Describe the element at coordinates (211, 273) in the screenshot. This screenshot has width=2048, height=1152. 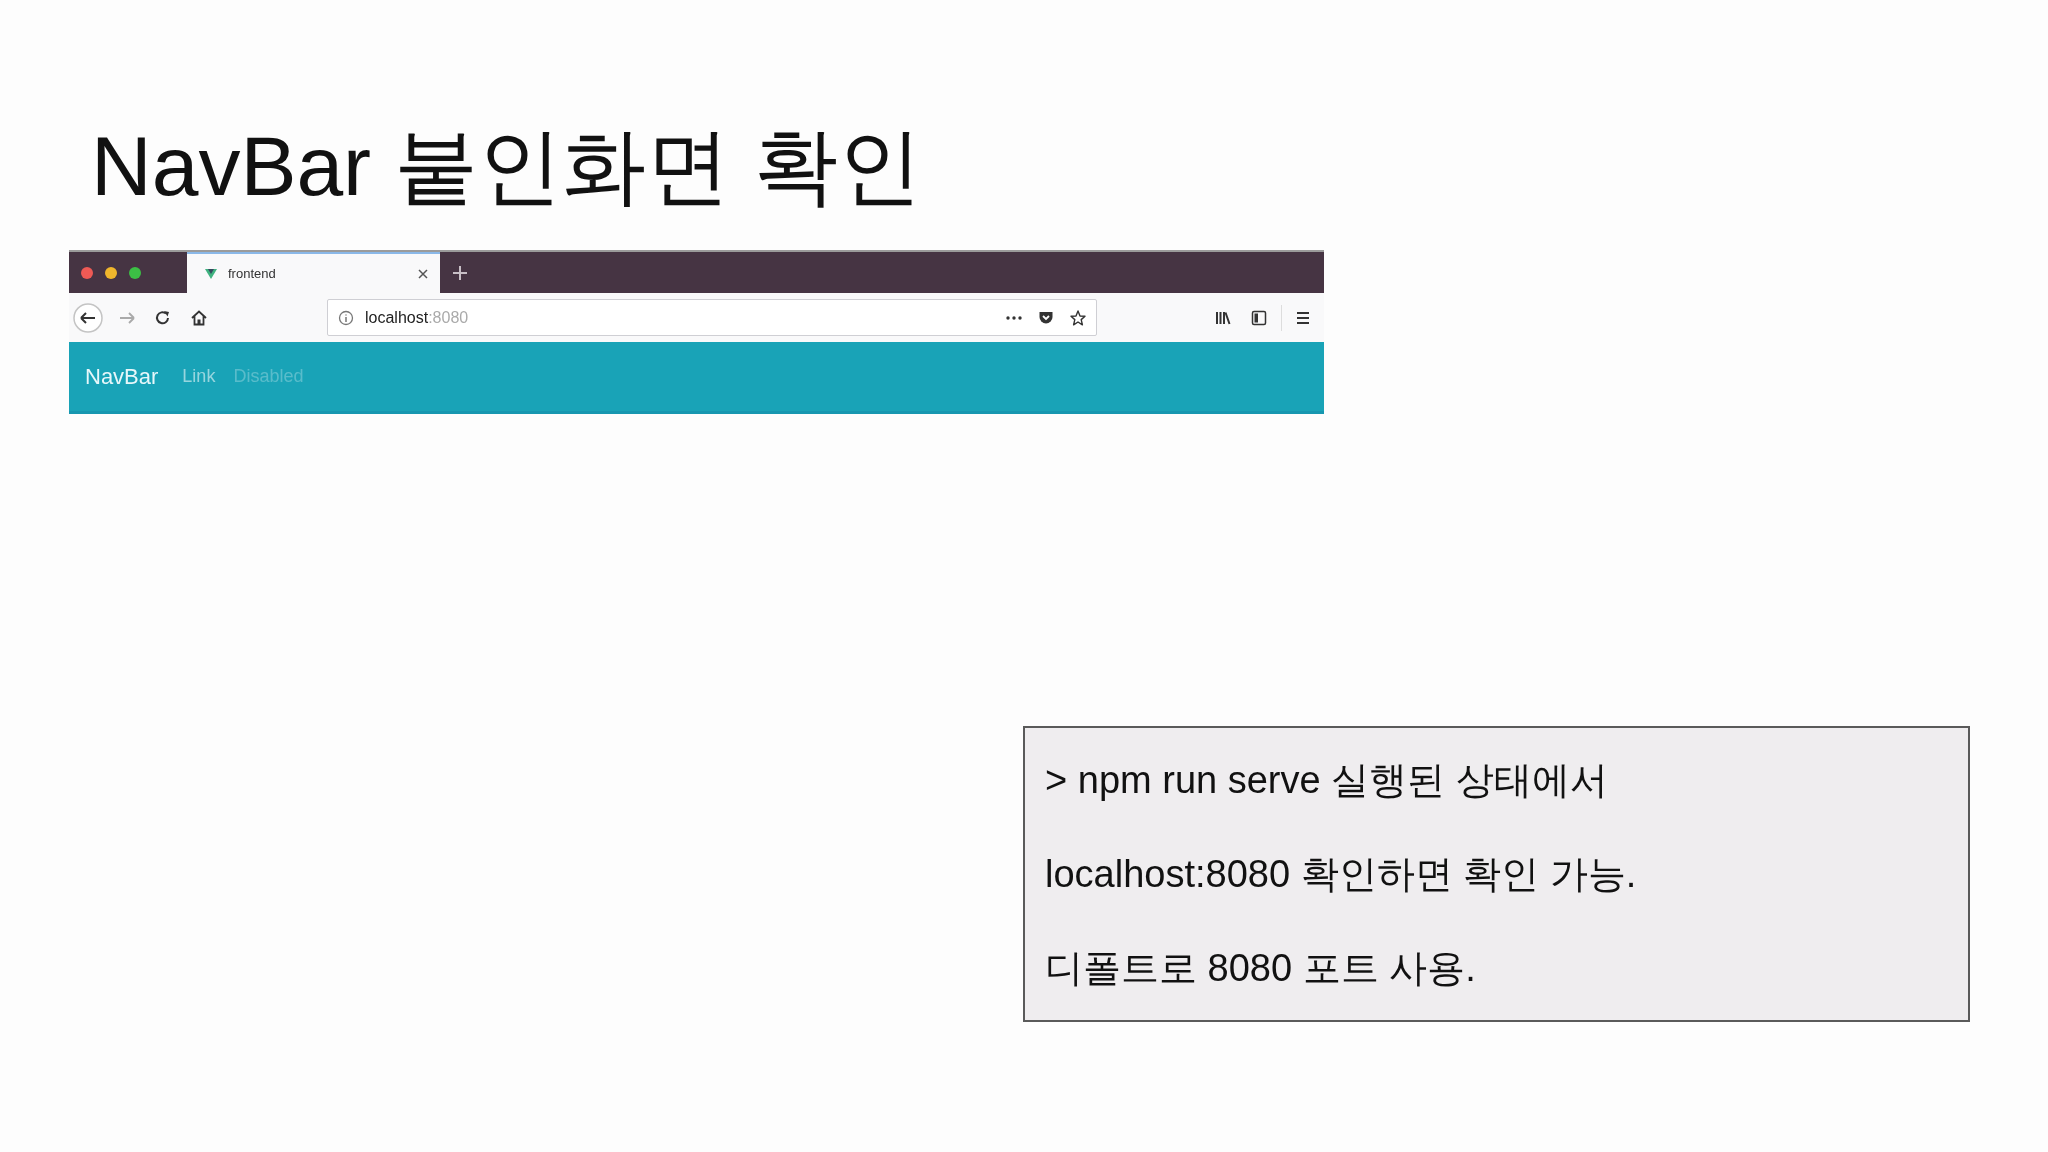
I see `tab-favicon-icon` at that location.